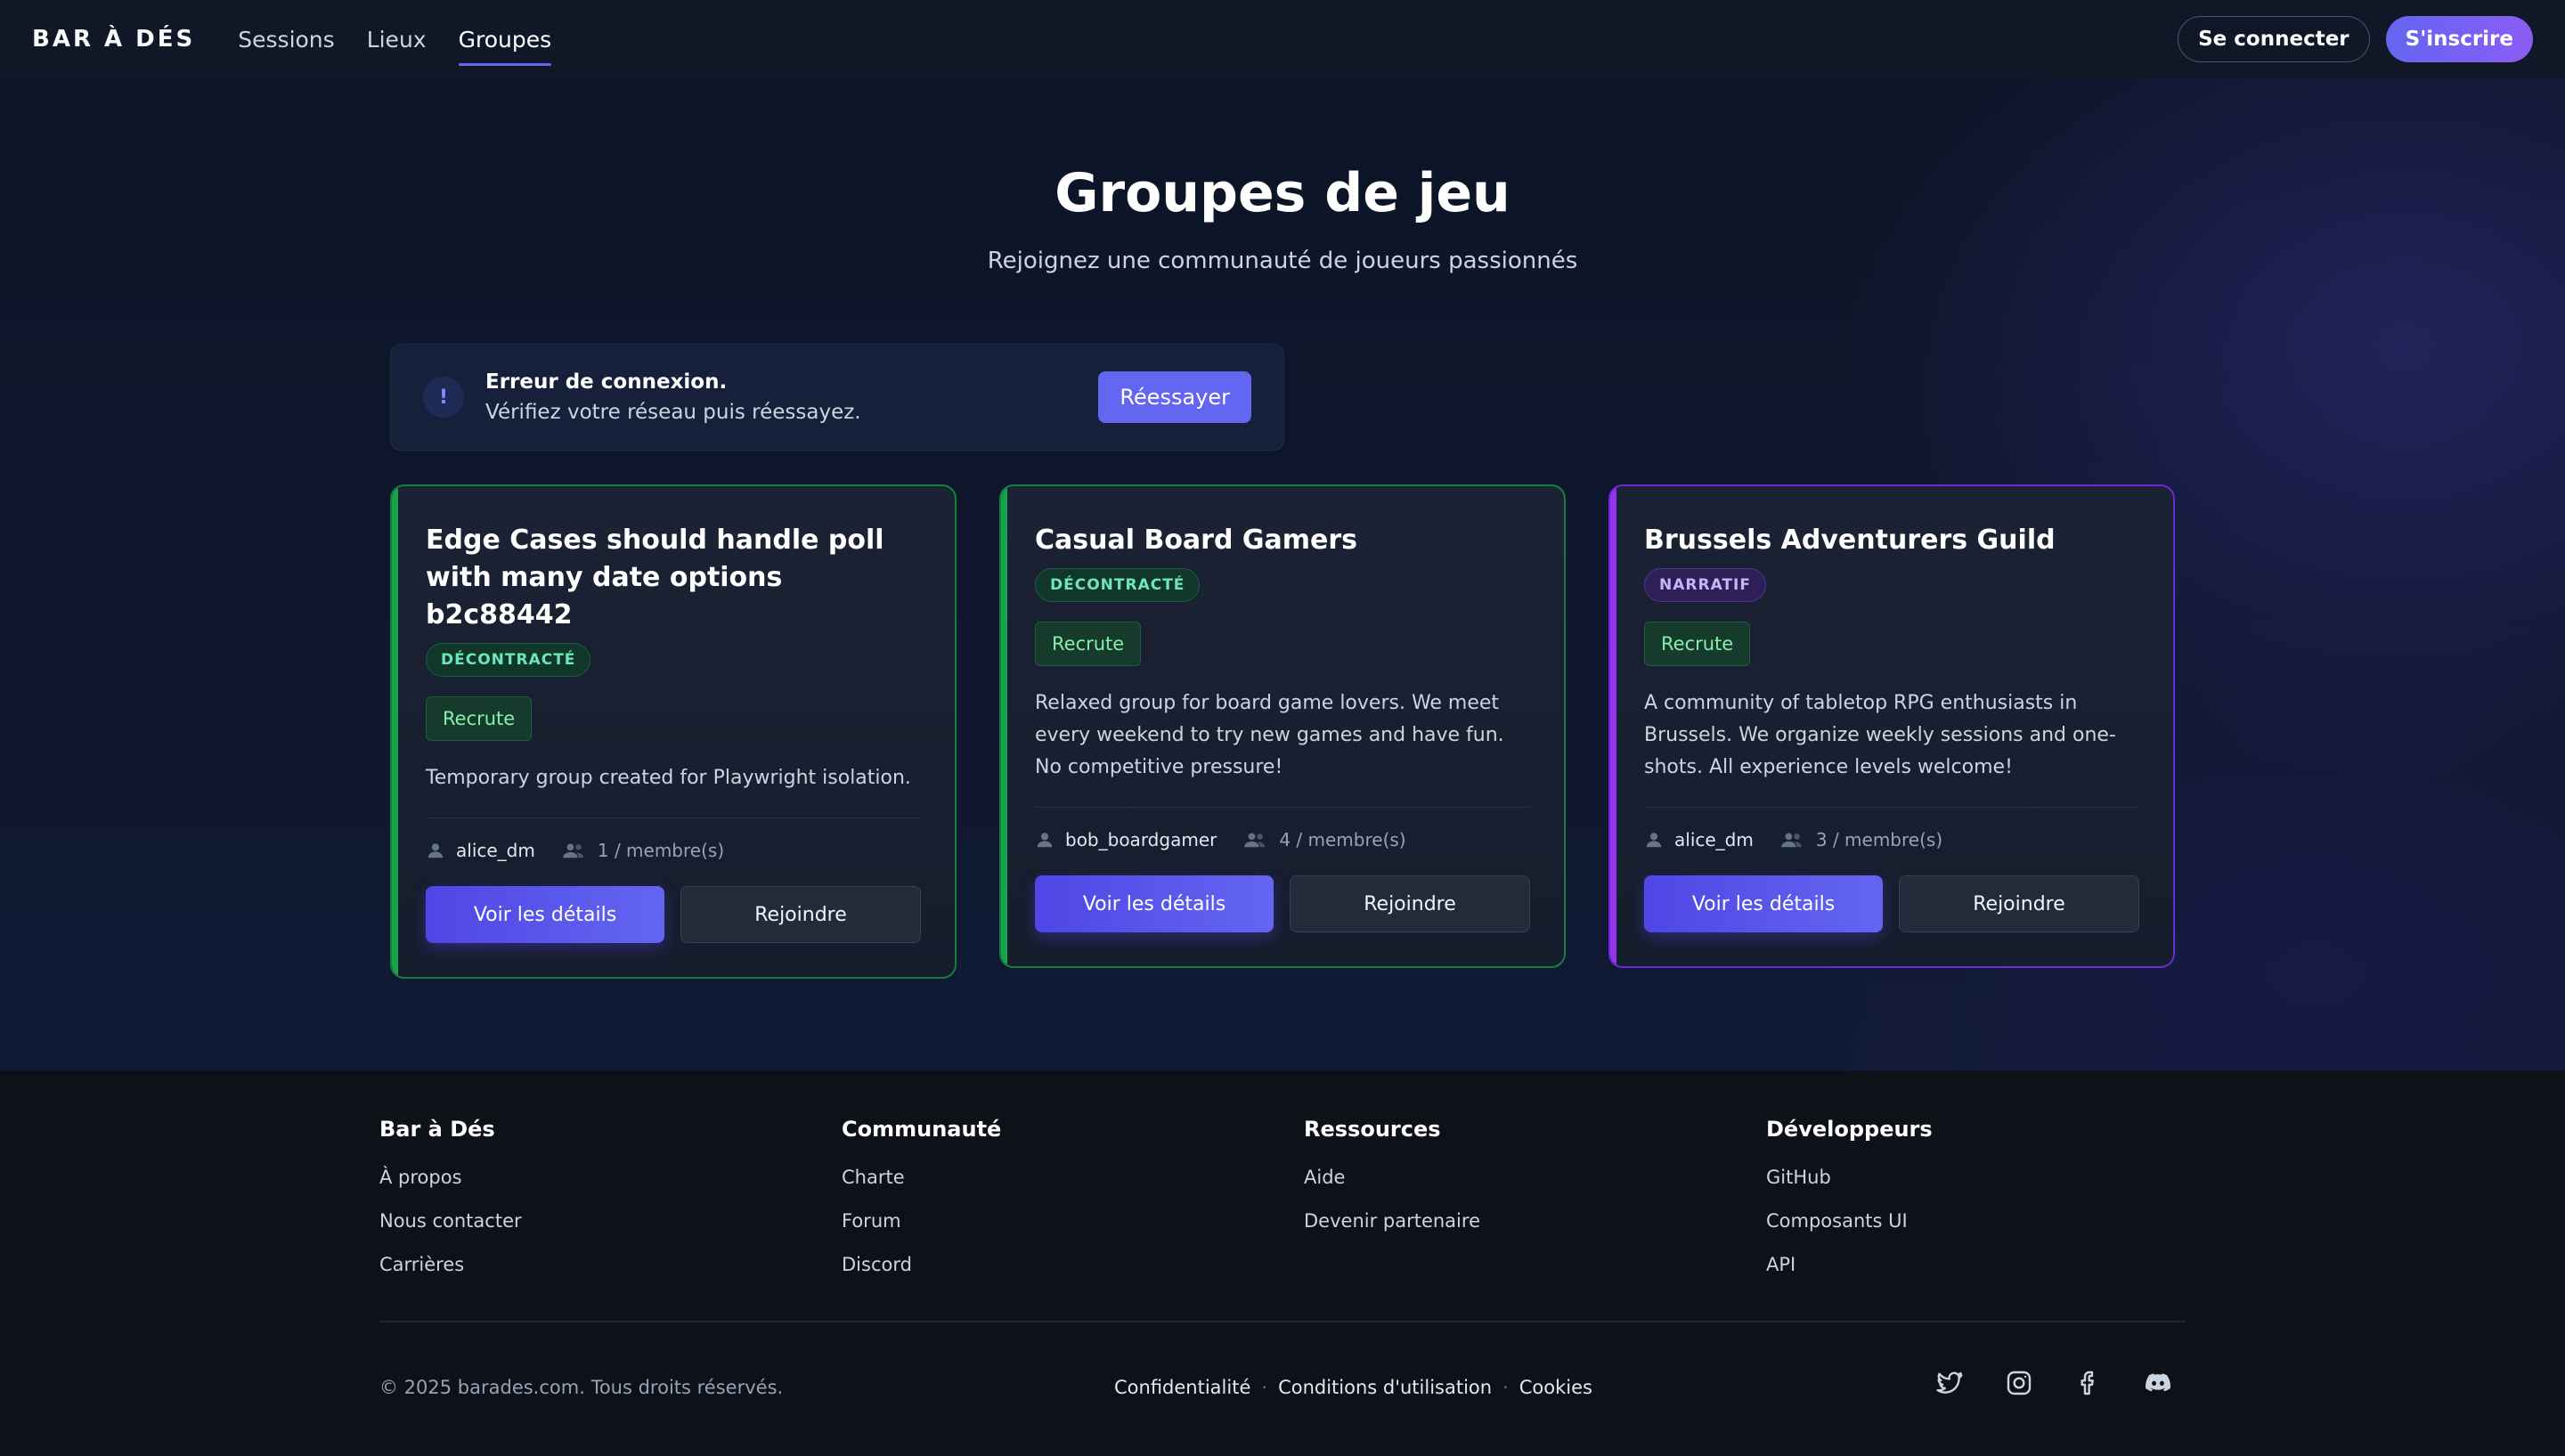  I want to click on group-title: Casual Board Gamers, so click(1282, 540).